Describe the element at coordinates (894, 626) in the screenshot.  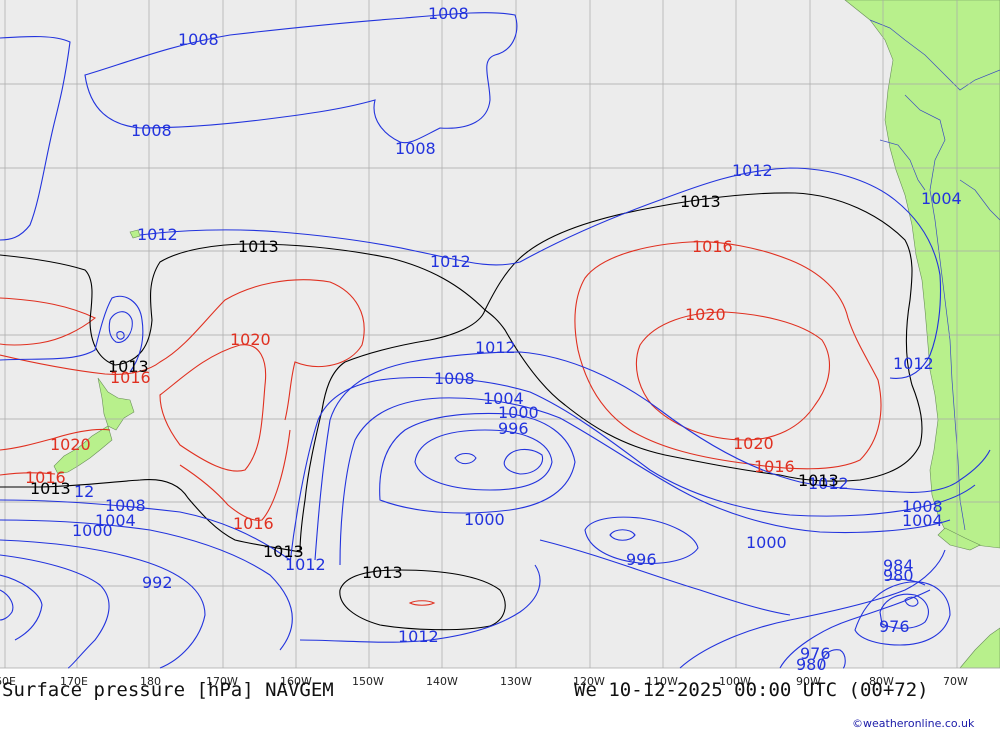
I see `isobar-label: 976` at that location.